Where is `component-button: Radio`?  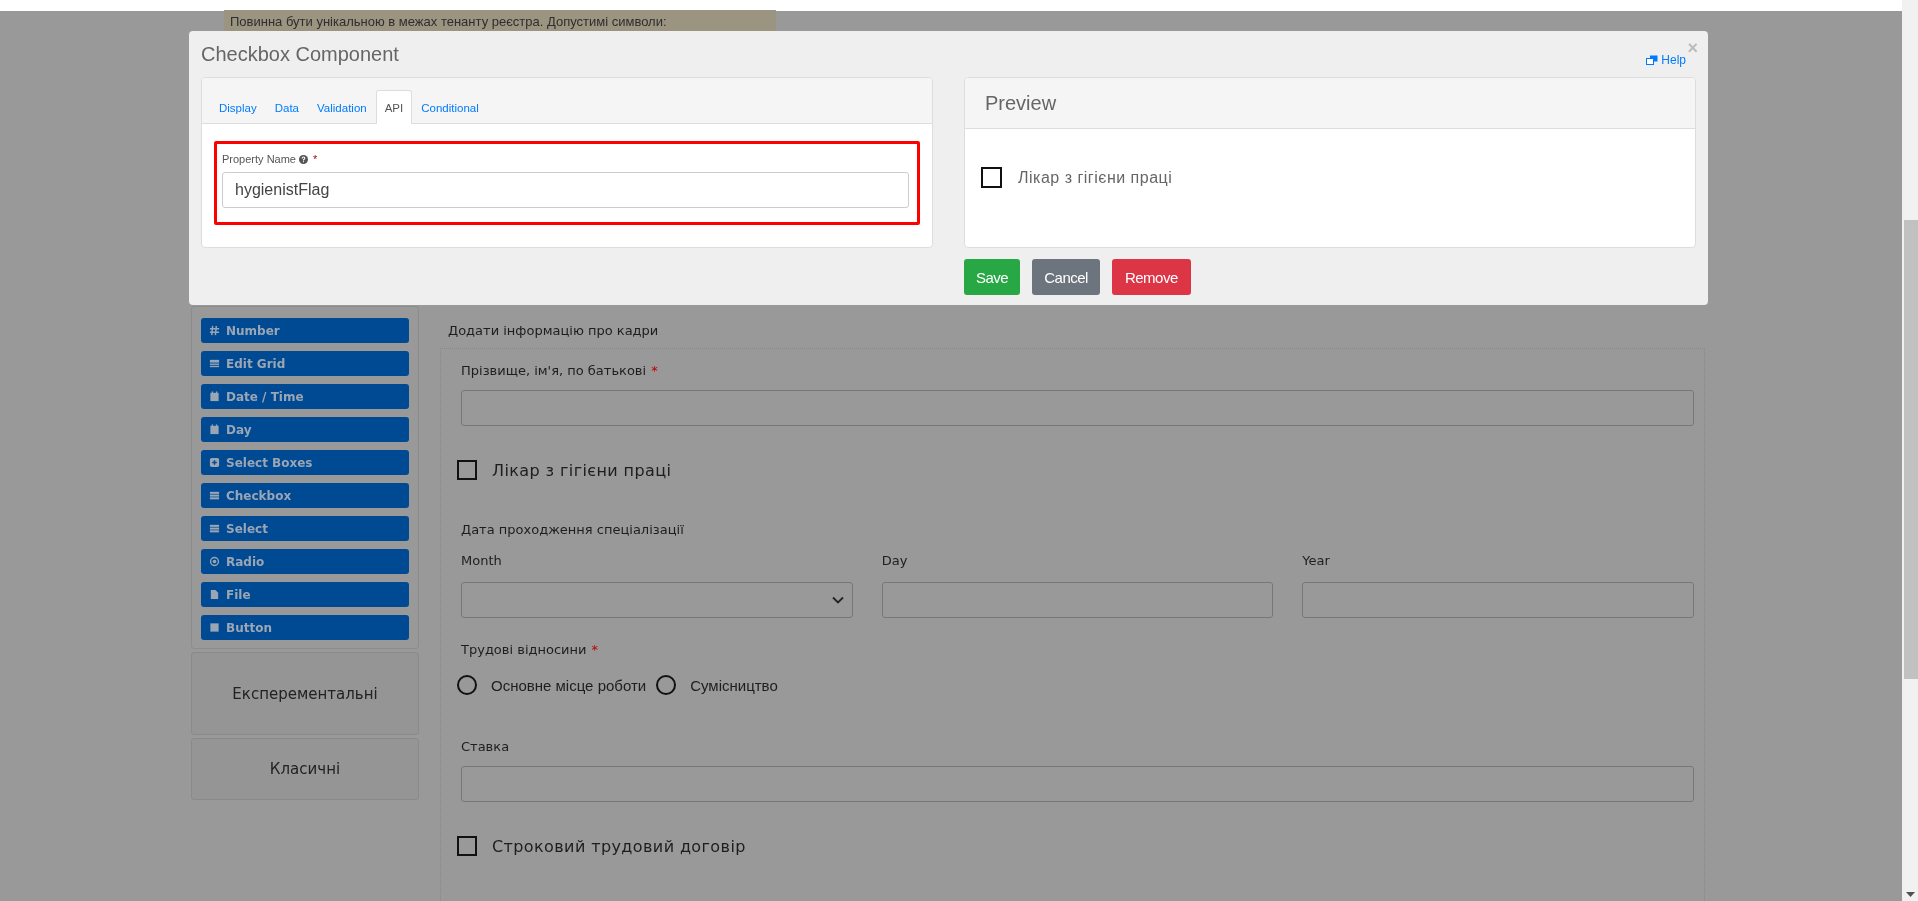 component-button: Radio is located at coordinates (305, 561).